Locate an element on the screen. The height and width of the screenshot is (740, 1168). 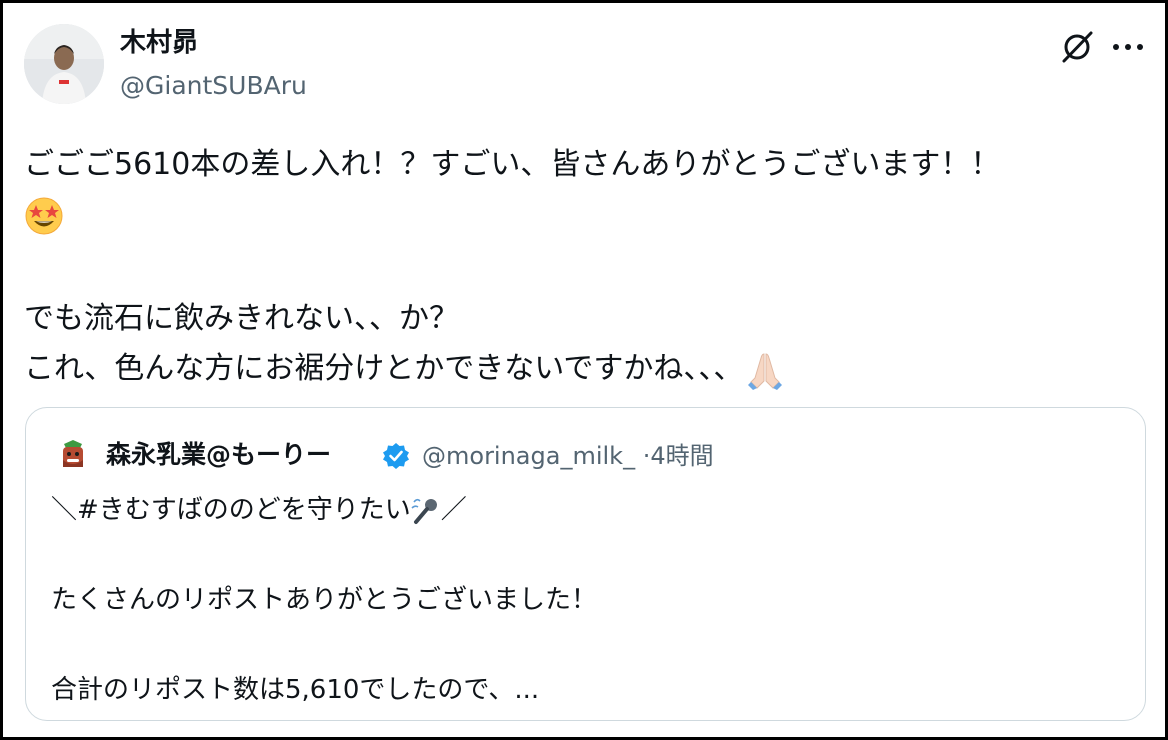
more-icon is located at coordinates (1128, 46).